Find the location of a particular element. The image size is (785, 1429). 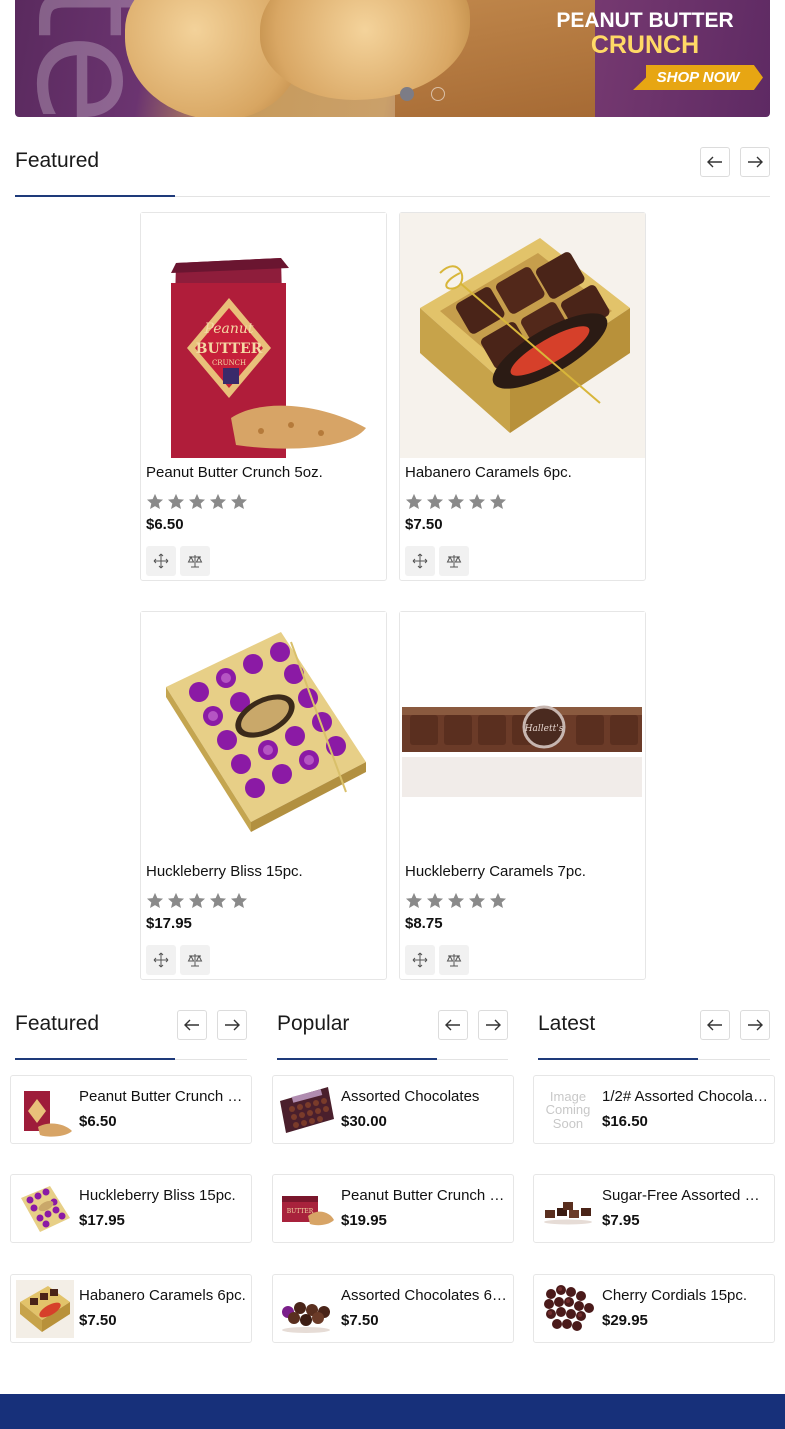

item-thumbnail: BUTTER is located at coordinates (307, 1209).